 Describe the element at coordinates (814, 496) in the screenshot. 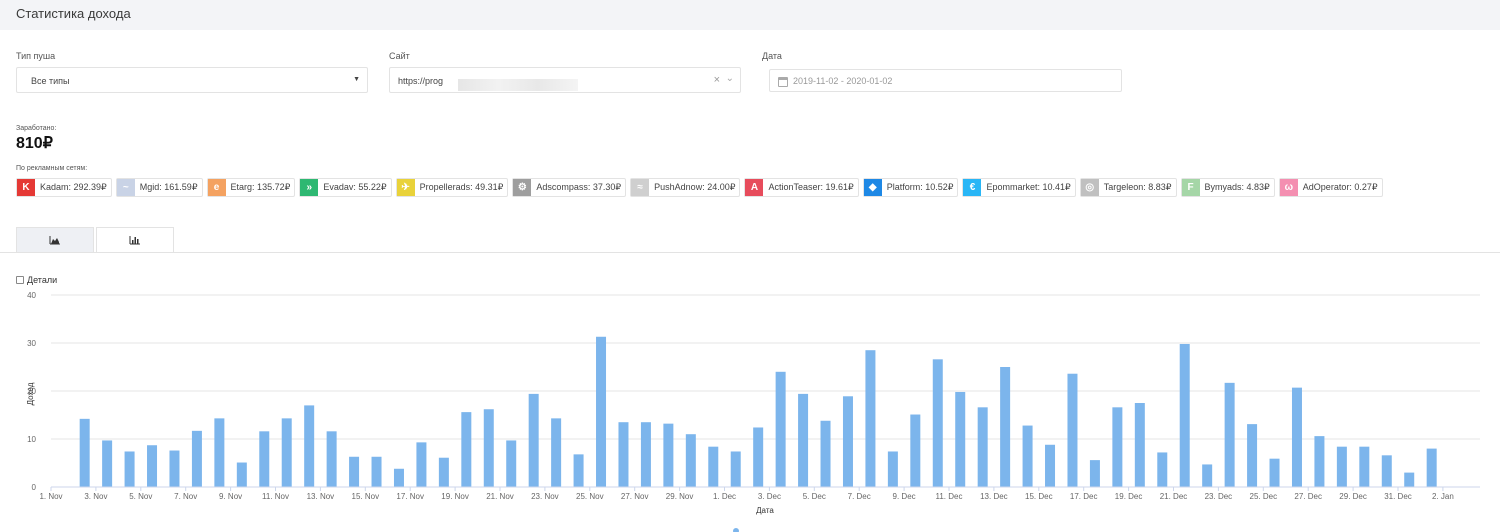

I see `x-tick-label: 5. Dec` at that location.